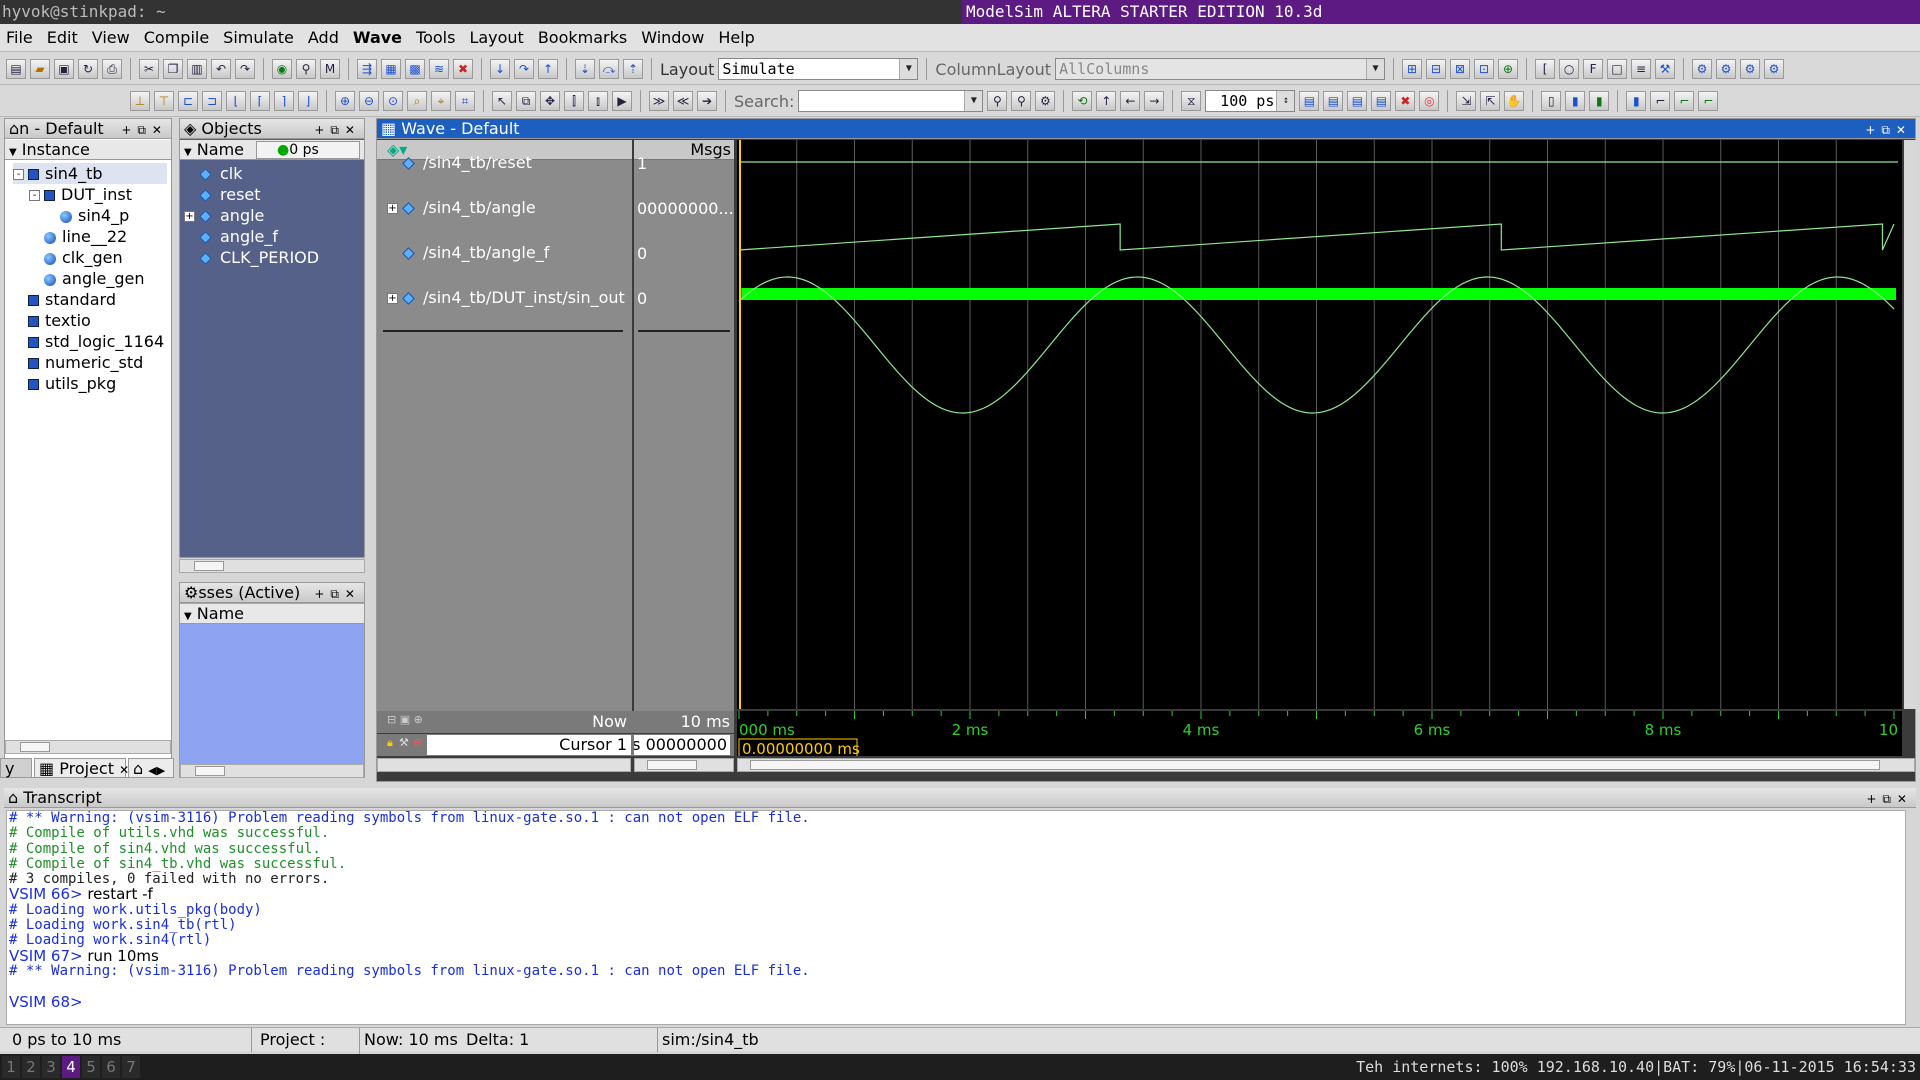  Describe the element at coordinates (149, 69) in the screenshot. I see `cut-icon: ✂` at that location.